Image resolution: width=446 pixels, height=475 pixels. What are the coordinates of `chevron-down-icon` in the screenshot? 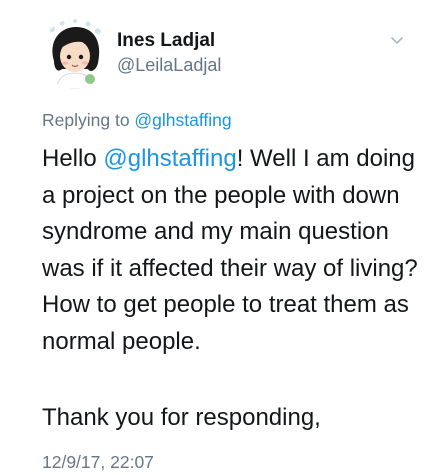 It's located at (397, 41).